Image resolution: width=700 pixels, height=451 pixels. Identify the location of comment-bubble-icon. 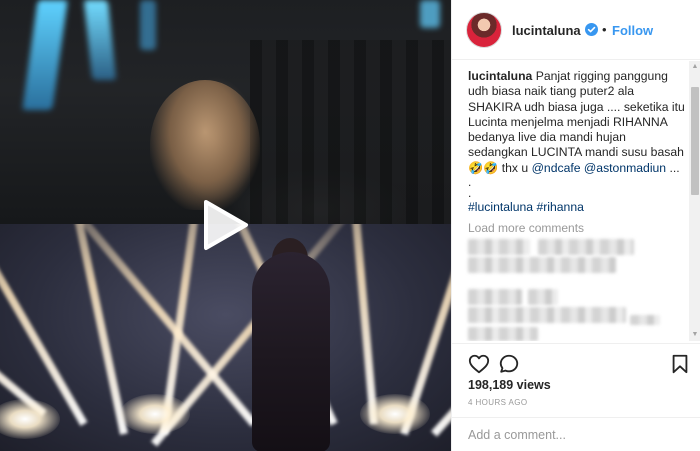
(509, 364).